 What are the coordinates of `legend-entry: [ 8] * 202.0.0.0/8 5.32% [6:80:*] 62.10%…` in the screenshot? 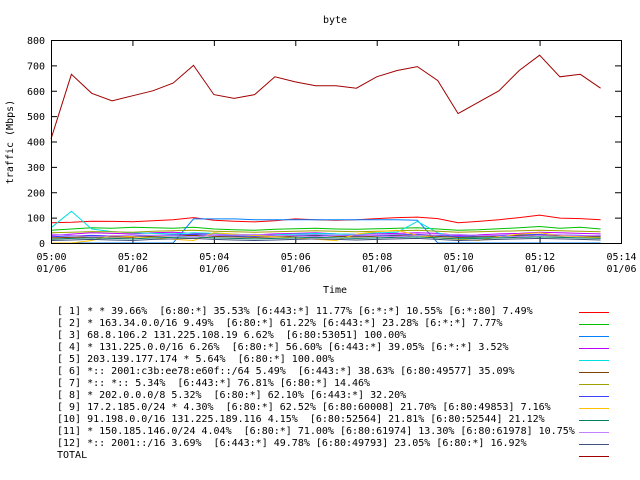 It's located at (342, 396).